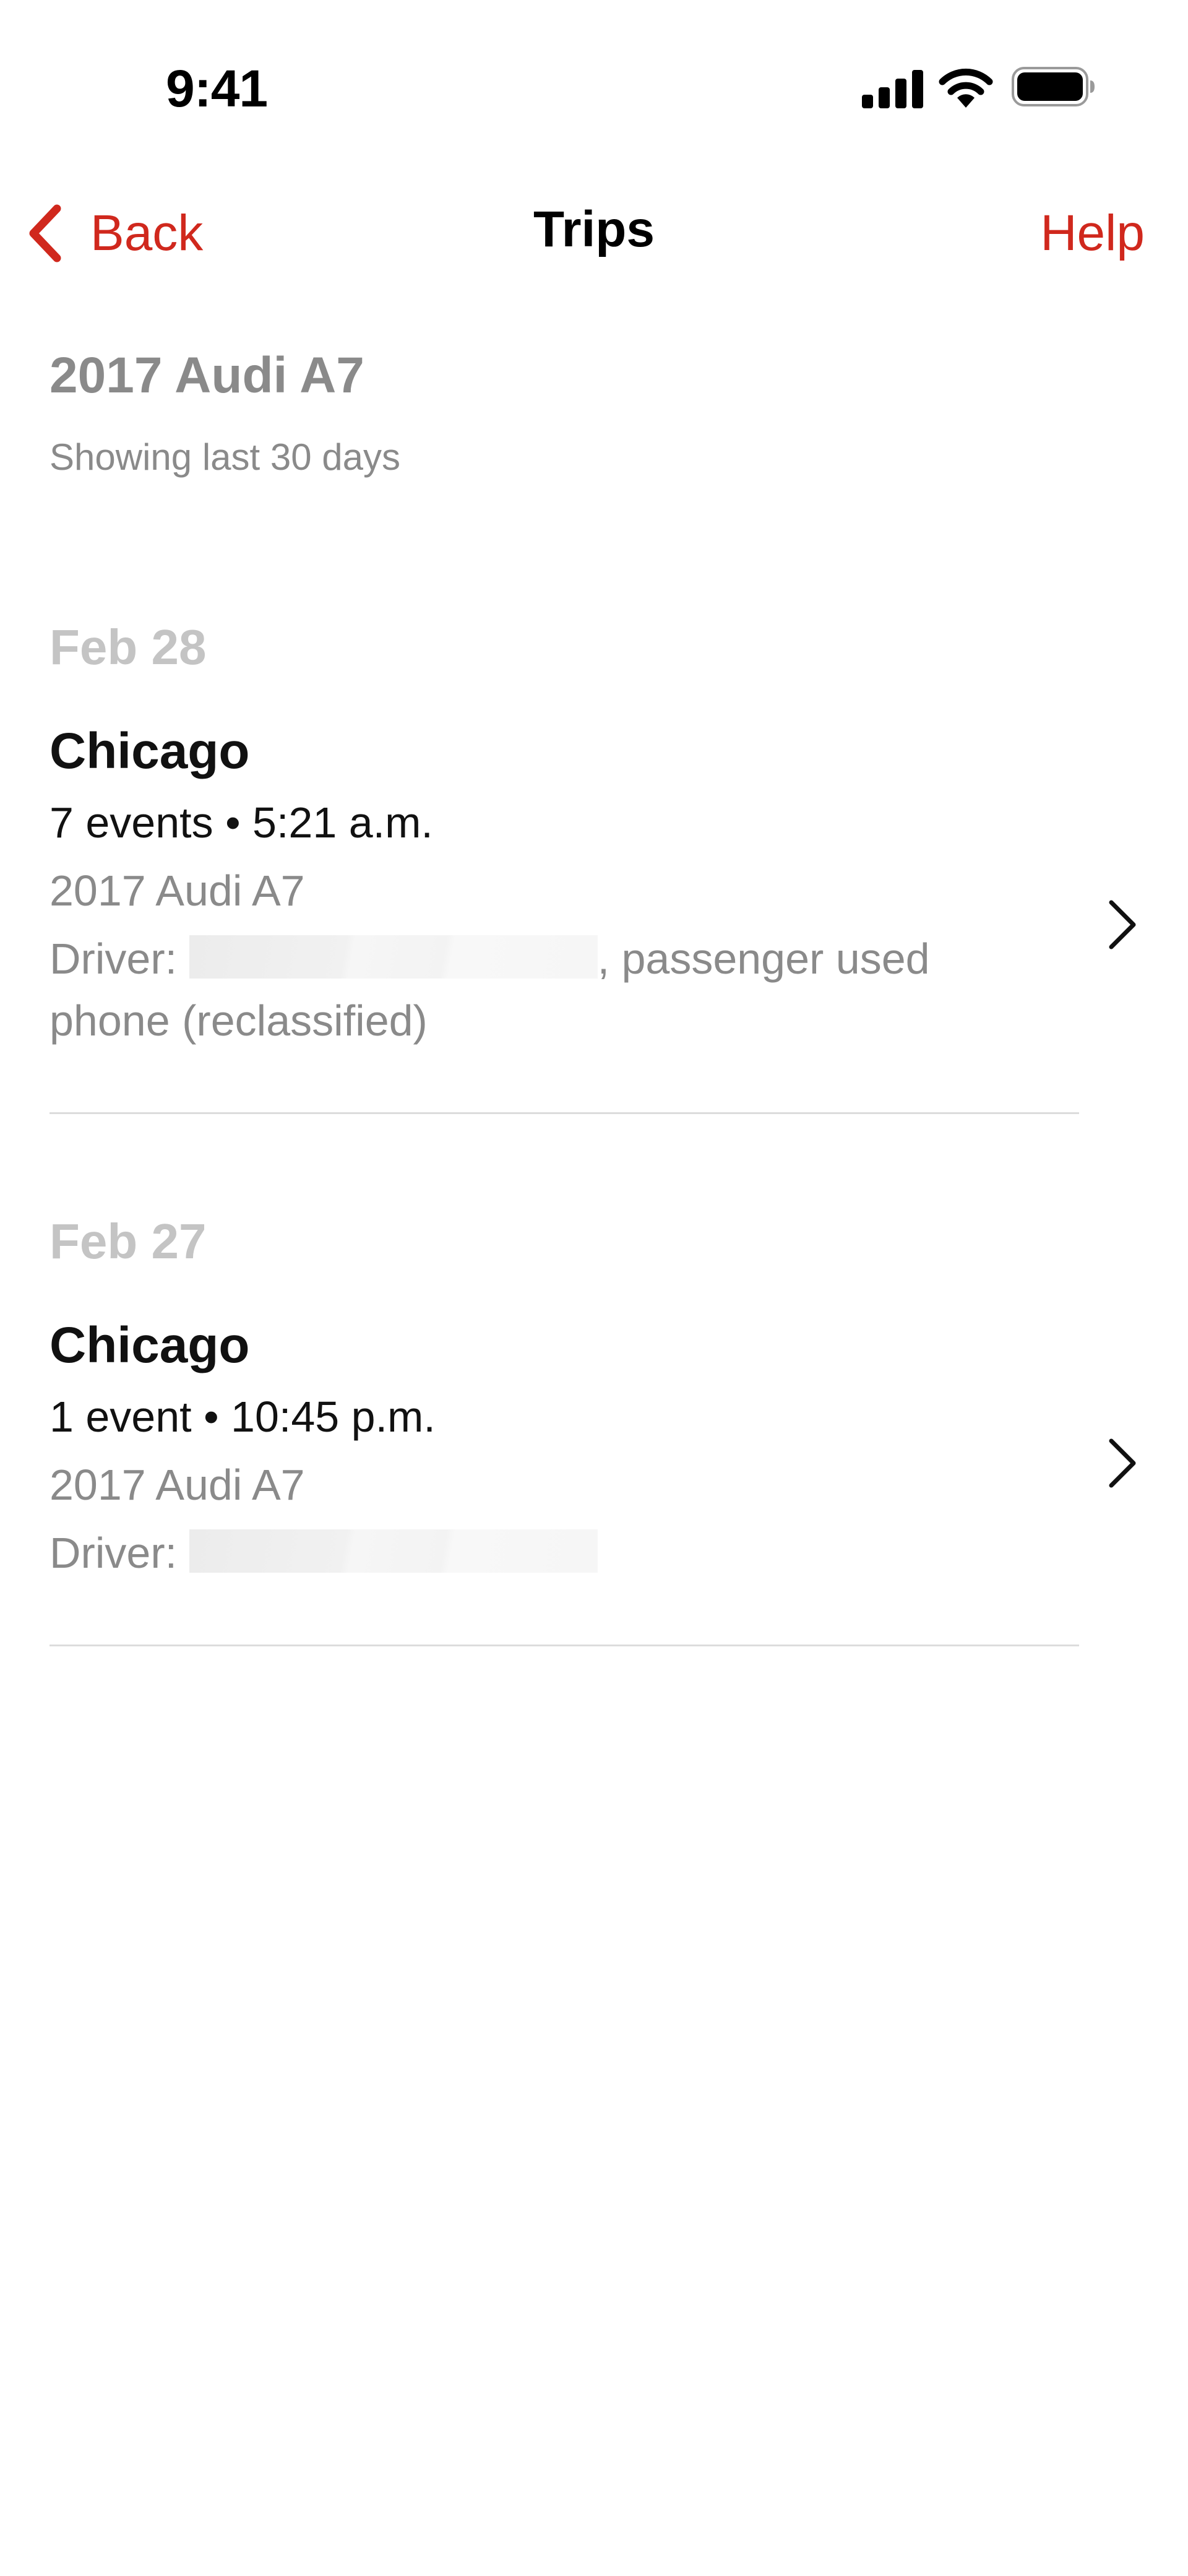 The height and width of the screenshot is (2576, 1188). What do you see at coordinates (1092, 233) in the screenshot?
I see `help-button: Help` at bounding box center [1092, 233].